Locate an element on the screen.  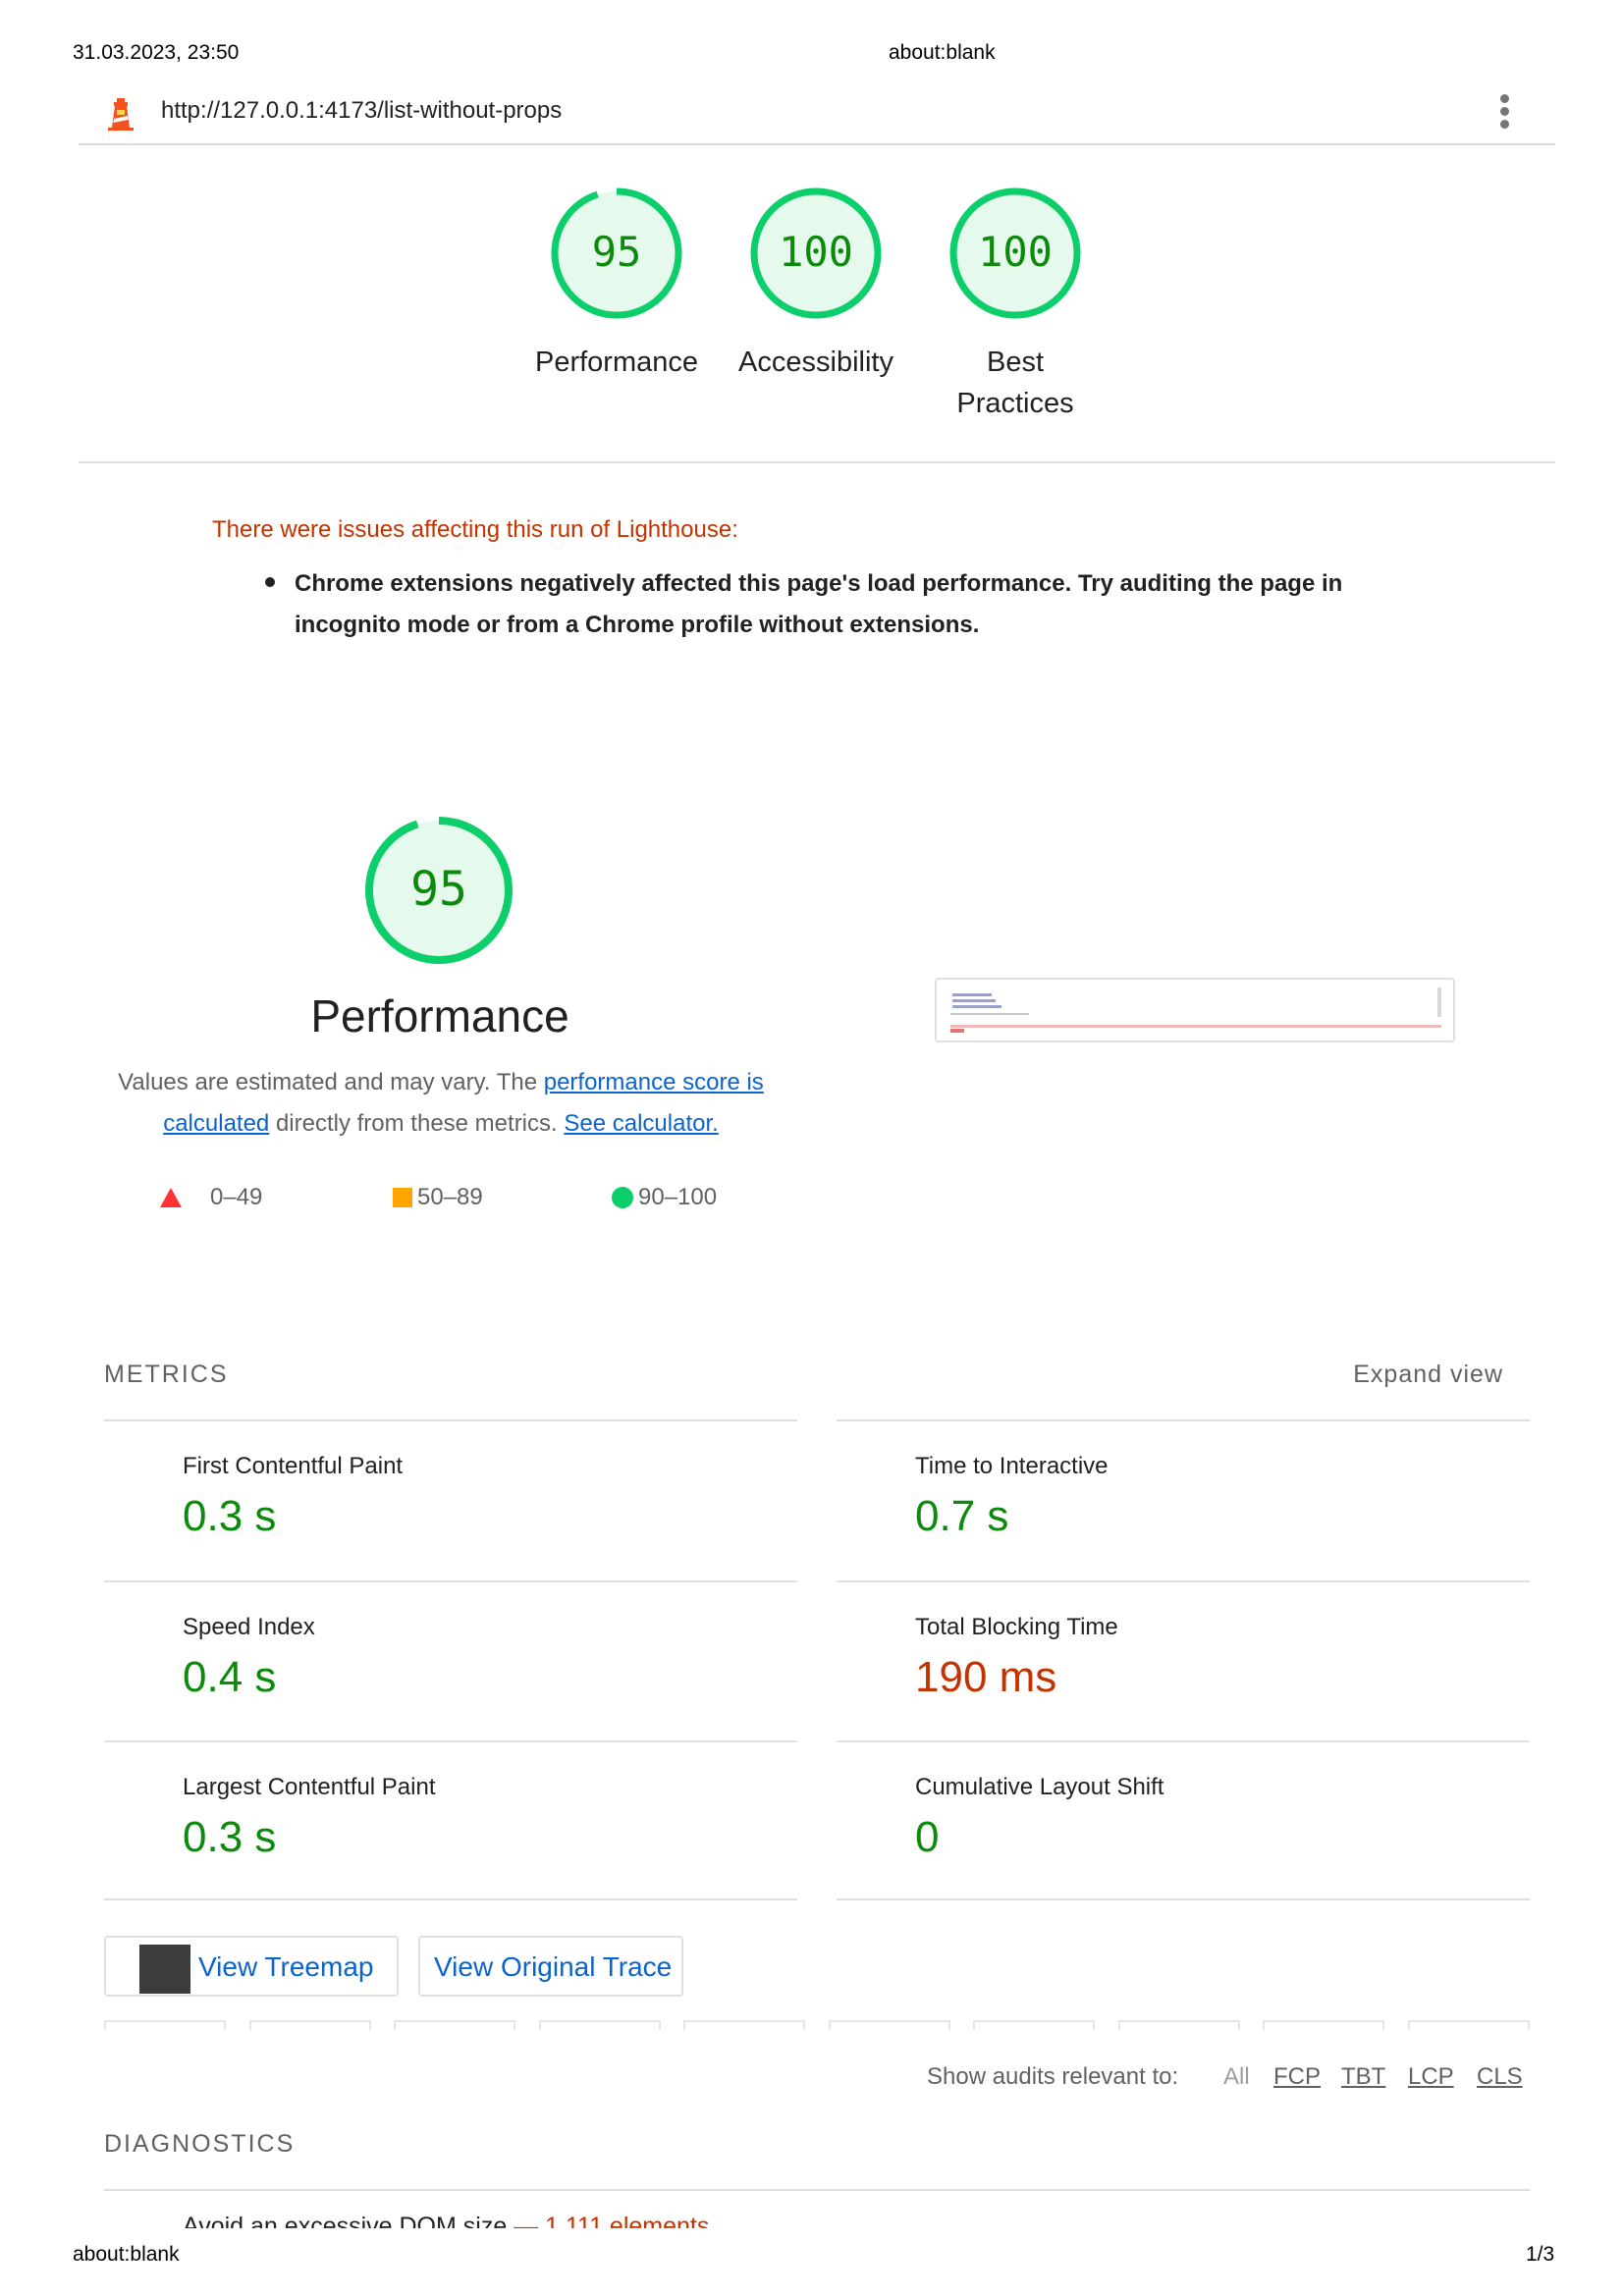
legend-pass: 90–100 is located at coordinates (678, 1197).